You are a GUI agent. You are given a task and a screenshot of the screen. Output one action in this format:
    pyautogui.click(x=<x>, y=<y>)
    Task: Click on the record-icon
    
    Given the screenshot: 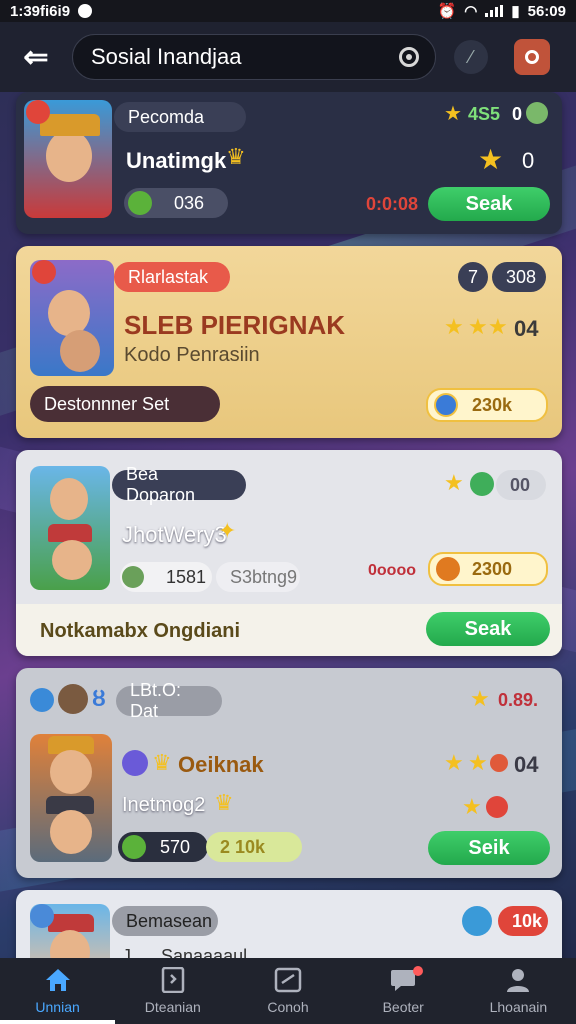 What is the action you would take?
    pyautogui.click(x=409, y=57)
    